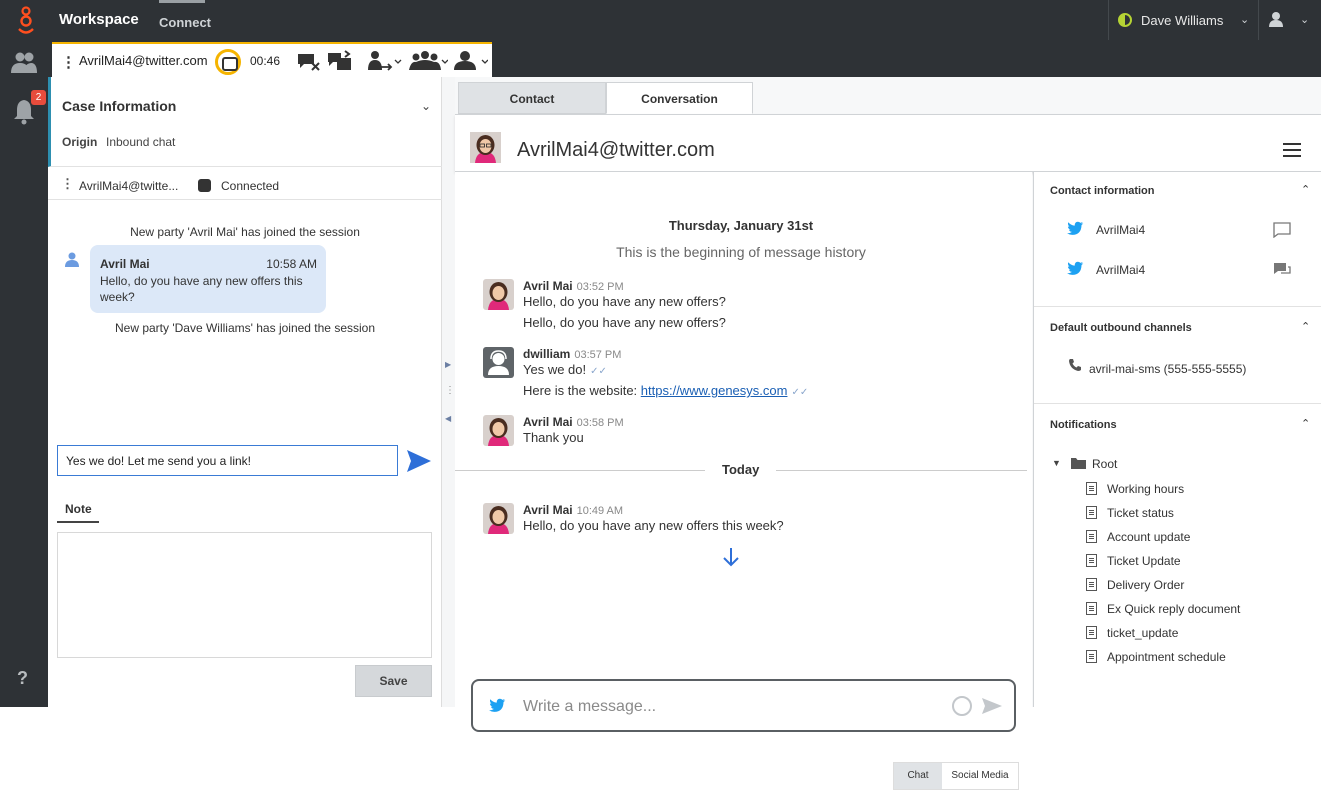  I want to click on tab-connect: Connect, so click(185, 20).